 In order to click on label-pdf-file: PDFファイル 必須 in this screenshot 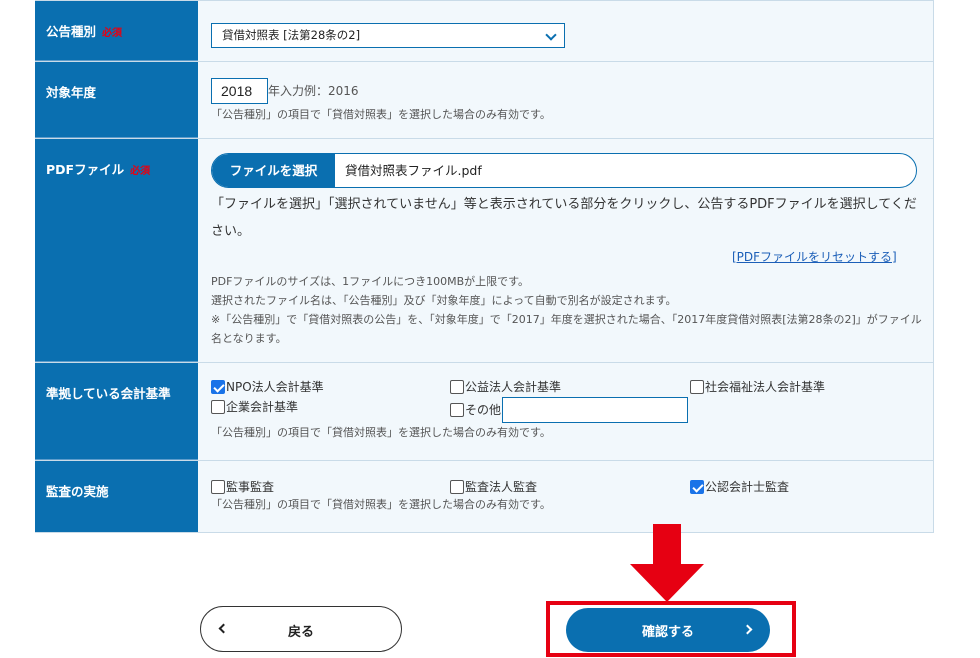, I will do `click(116, 250)`.